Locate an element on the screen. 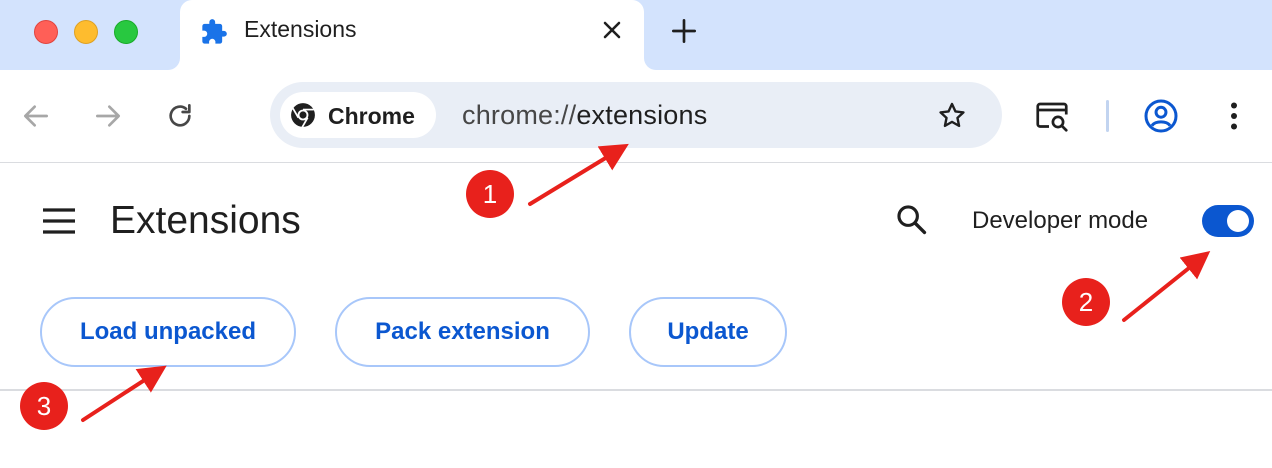 Image resolution: width=1272 pixels, height=468 pixels. load-unpacked-button: Load unpacked is located at coordinates (168, 332).